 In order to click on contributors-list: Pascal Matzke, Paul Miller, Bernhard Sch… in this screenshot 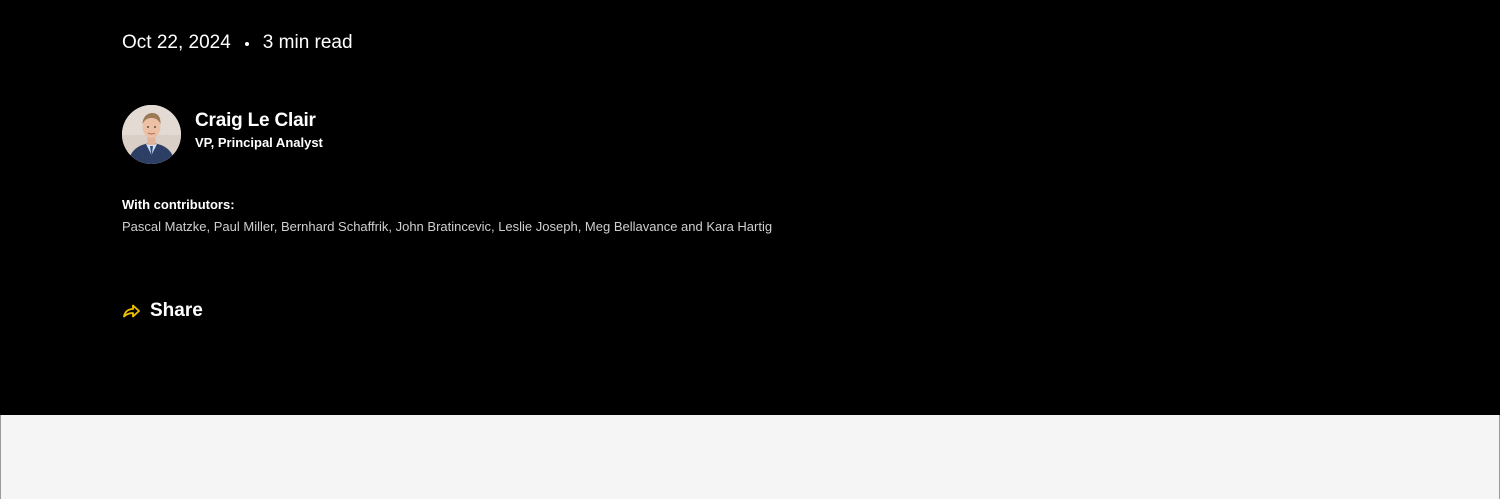, I will do `click(447, 226)`.